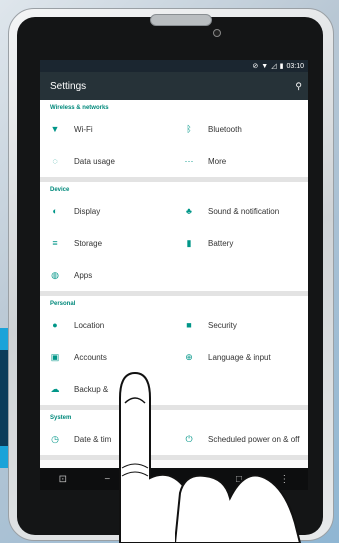  I want to click on settings-item-location: ● Location, so click(107, 325).